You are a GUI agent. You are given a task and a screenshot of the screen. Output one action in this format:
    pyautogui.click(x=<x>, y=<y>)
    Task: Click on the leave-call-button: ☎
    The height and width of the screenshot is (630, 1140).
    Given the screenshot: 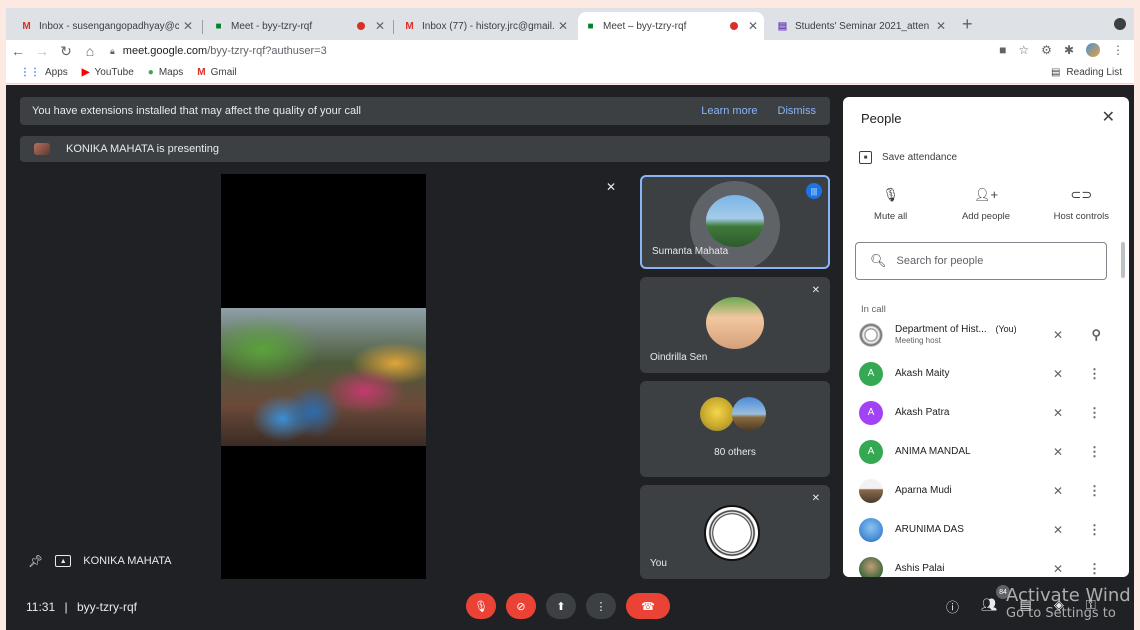 What is the action you would take?
    pyautogui.click(x=648, y=606)
    